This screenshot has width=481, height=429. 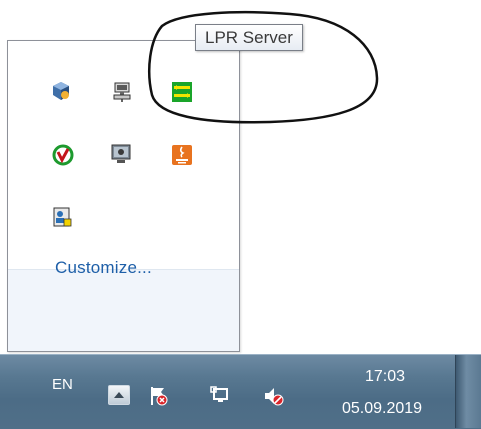 I want to click on show-desktop-button, so click(x=468, y=391).